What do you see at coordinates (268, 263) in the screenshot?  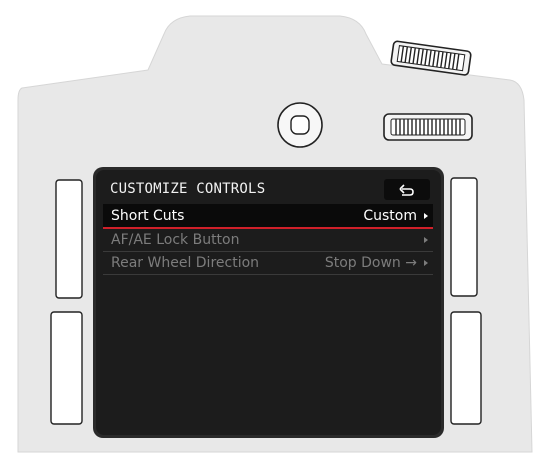 I see `menu-item-rear-wheel-direction: Rear Wheel Direction Stop Down →` at bounding box center [268, 263].